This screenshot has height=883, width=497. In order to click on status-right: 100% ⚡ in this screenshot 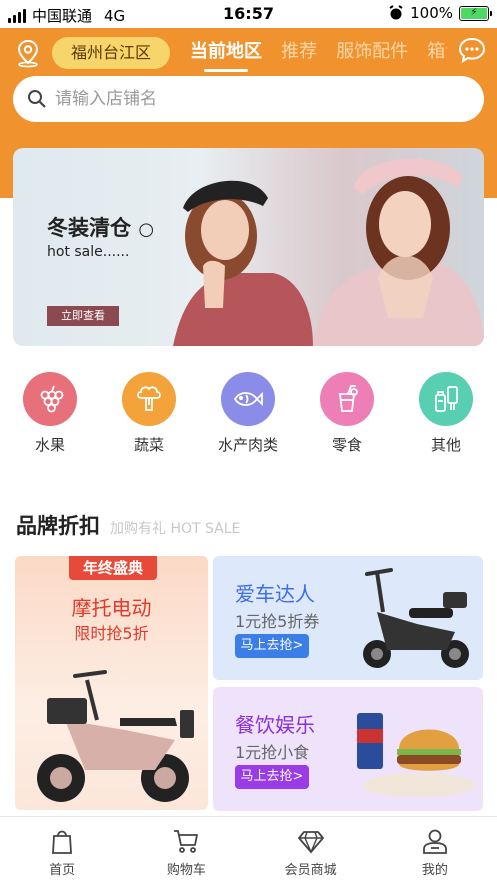, I will do `click(440, 13)`.